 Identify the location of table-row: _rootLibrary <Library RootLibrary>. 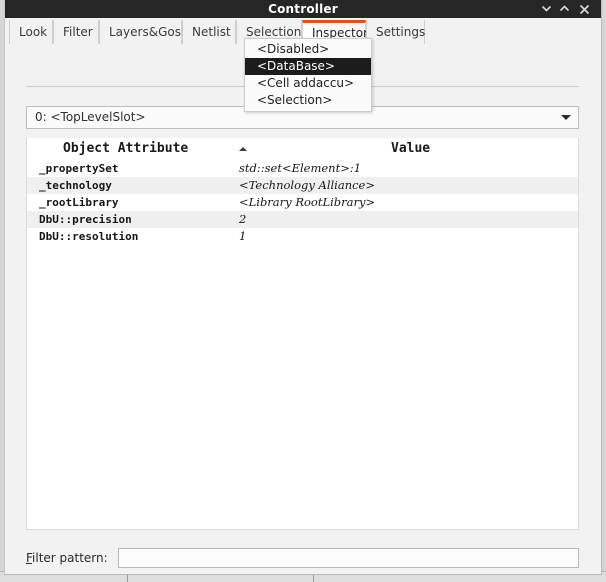
(302, 202).